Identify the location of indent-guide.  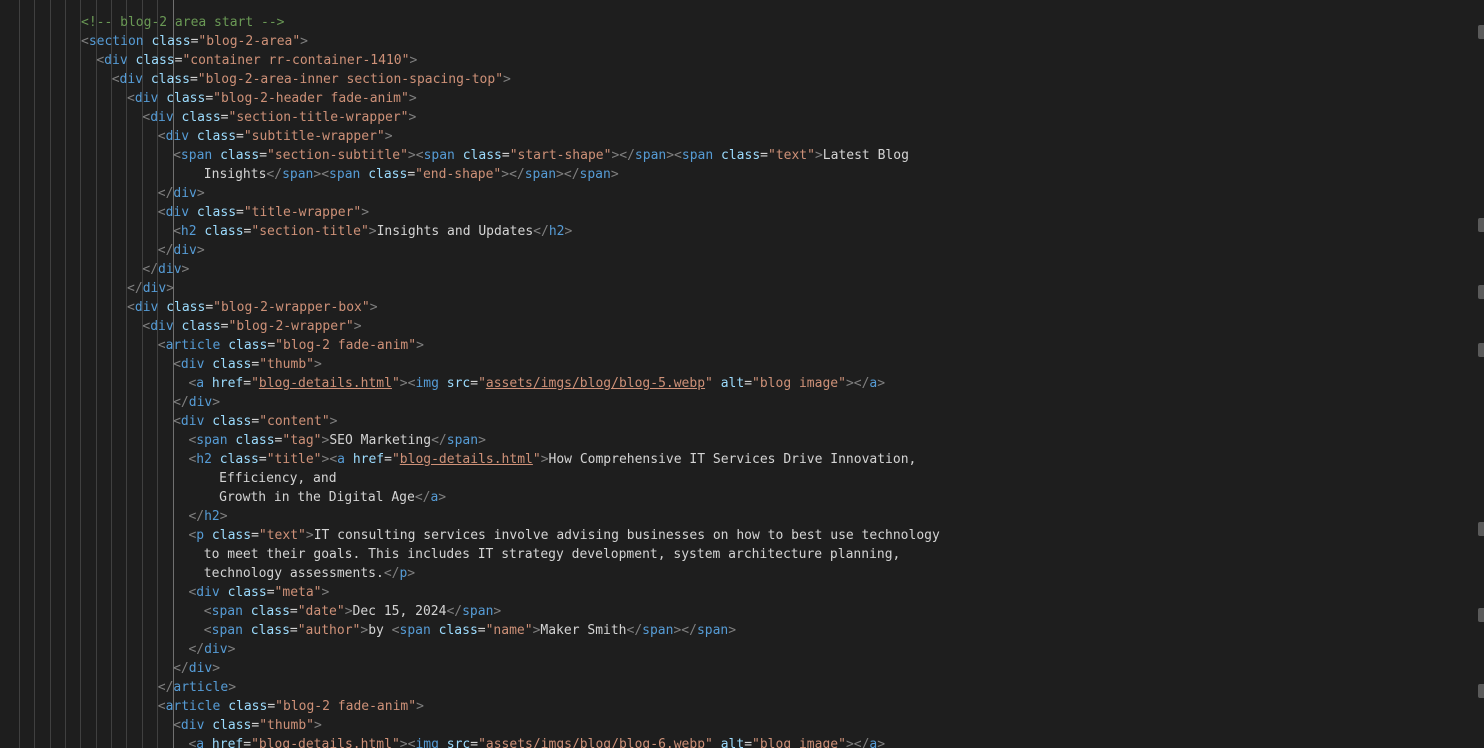
(111, 374).